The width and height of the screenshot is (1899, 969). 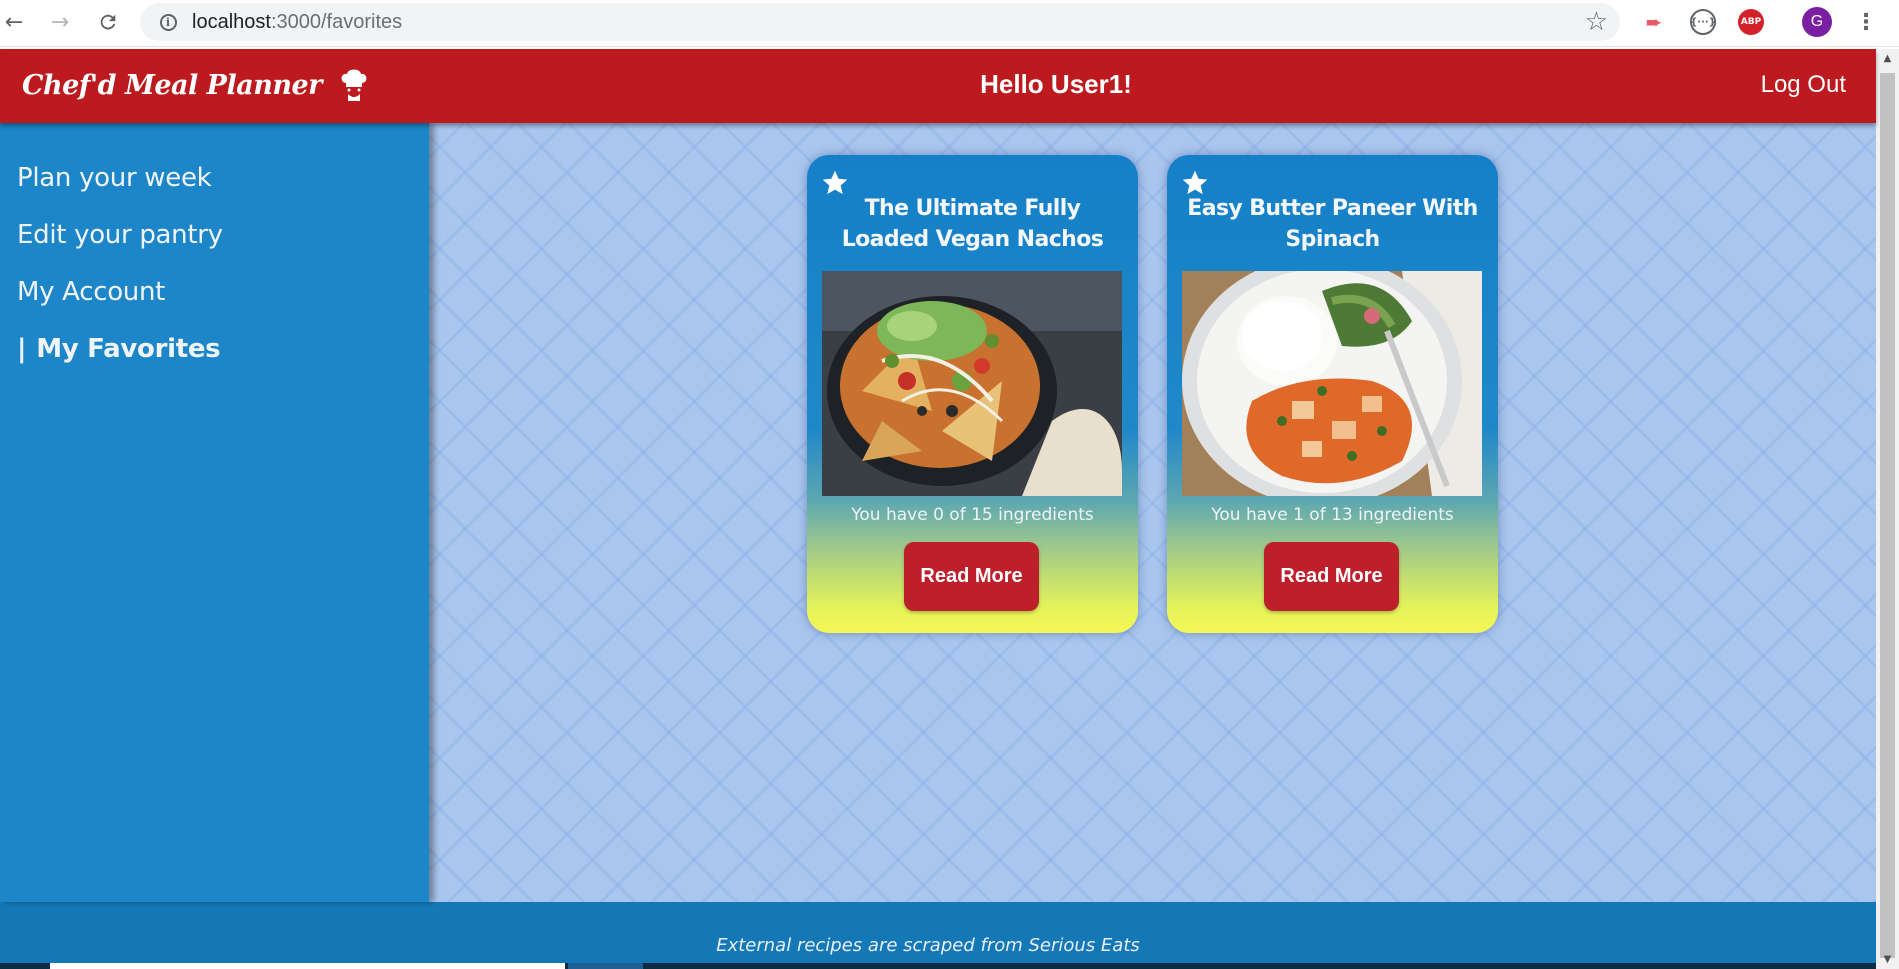 What do you see at coordinates (972, 515) in the screenshot?
I see `ingredient-count: You have 0 of 15 ingredients` at bounding box center [972, 515].